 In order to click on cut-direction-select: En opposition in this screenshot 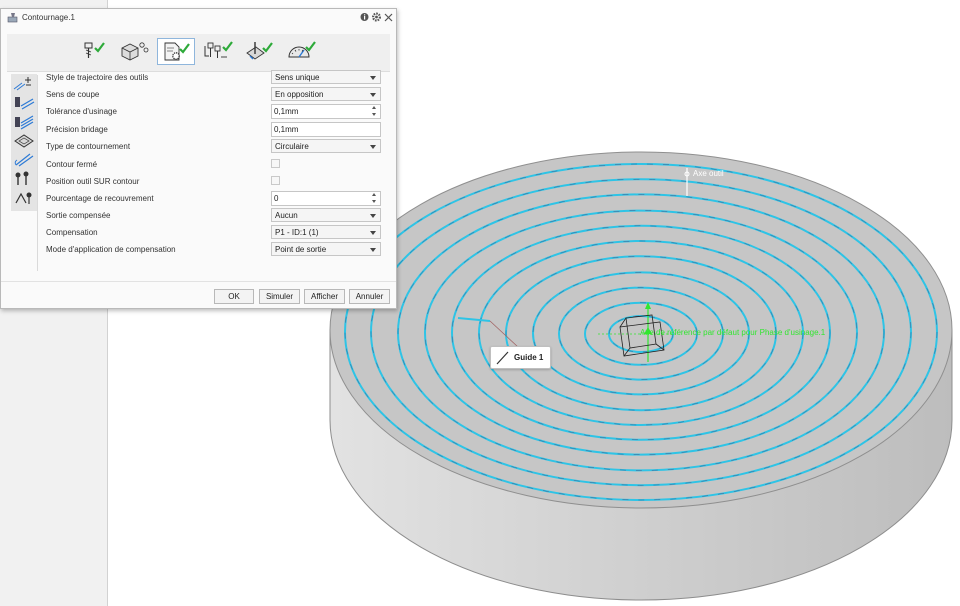, I will do `click(326, 94)`.